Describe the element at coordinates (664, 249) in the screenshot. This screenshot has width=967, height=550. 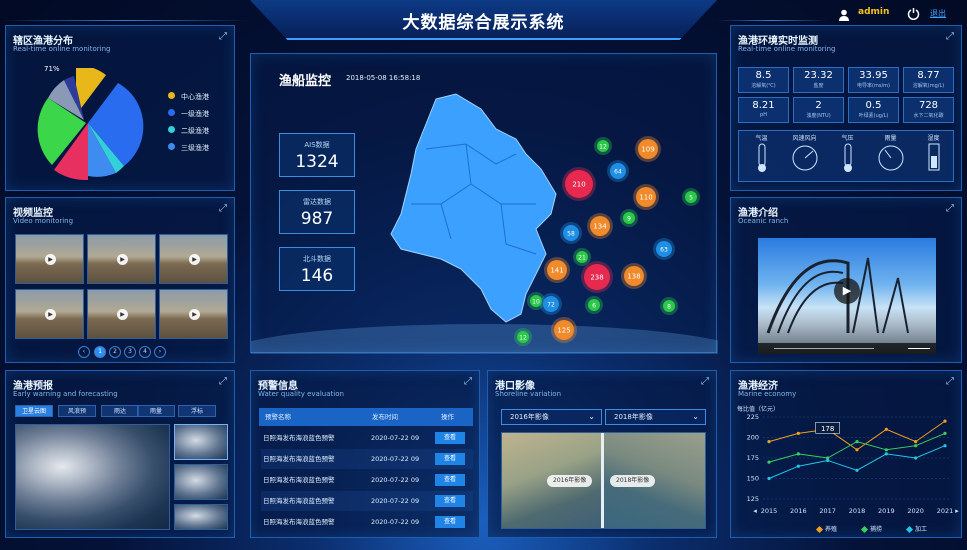
I see `vessel-marker: 63` at that location.